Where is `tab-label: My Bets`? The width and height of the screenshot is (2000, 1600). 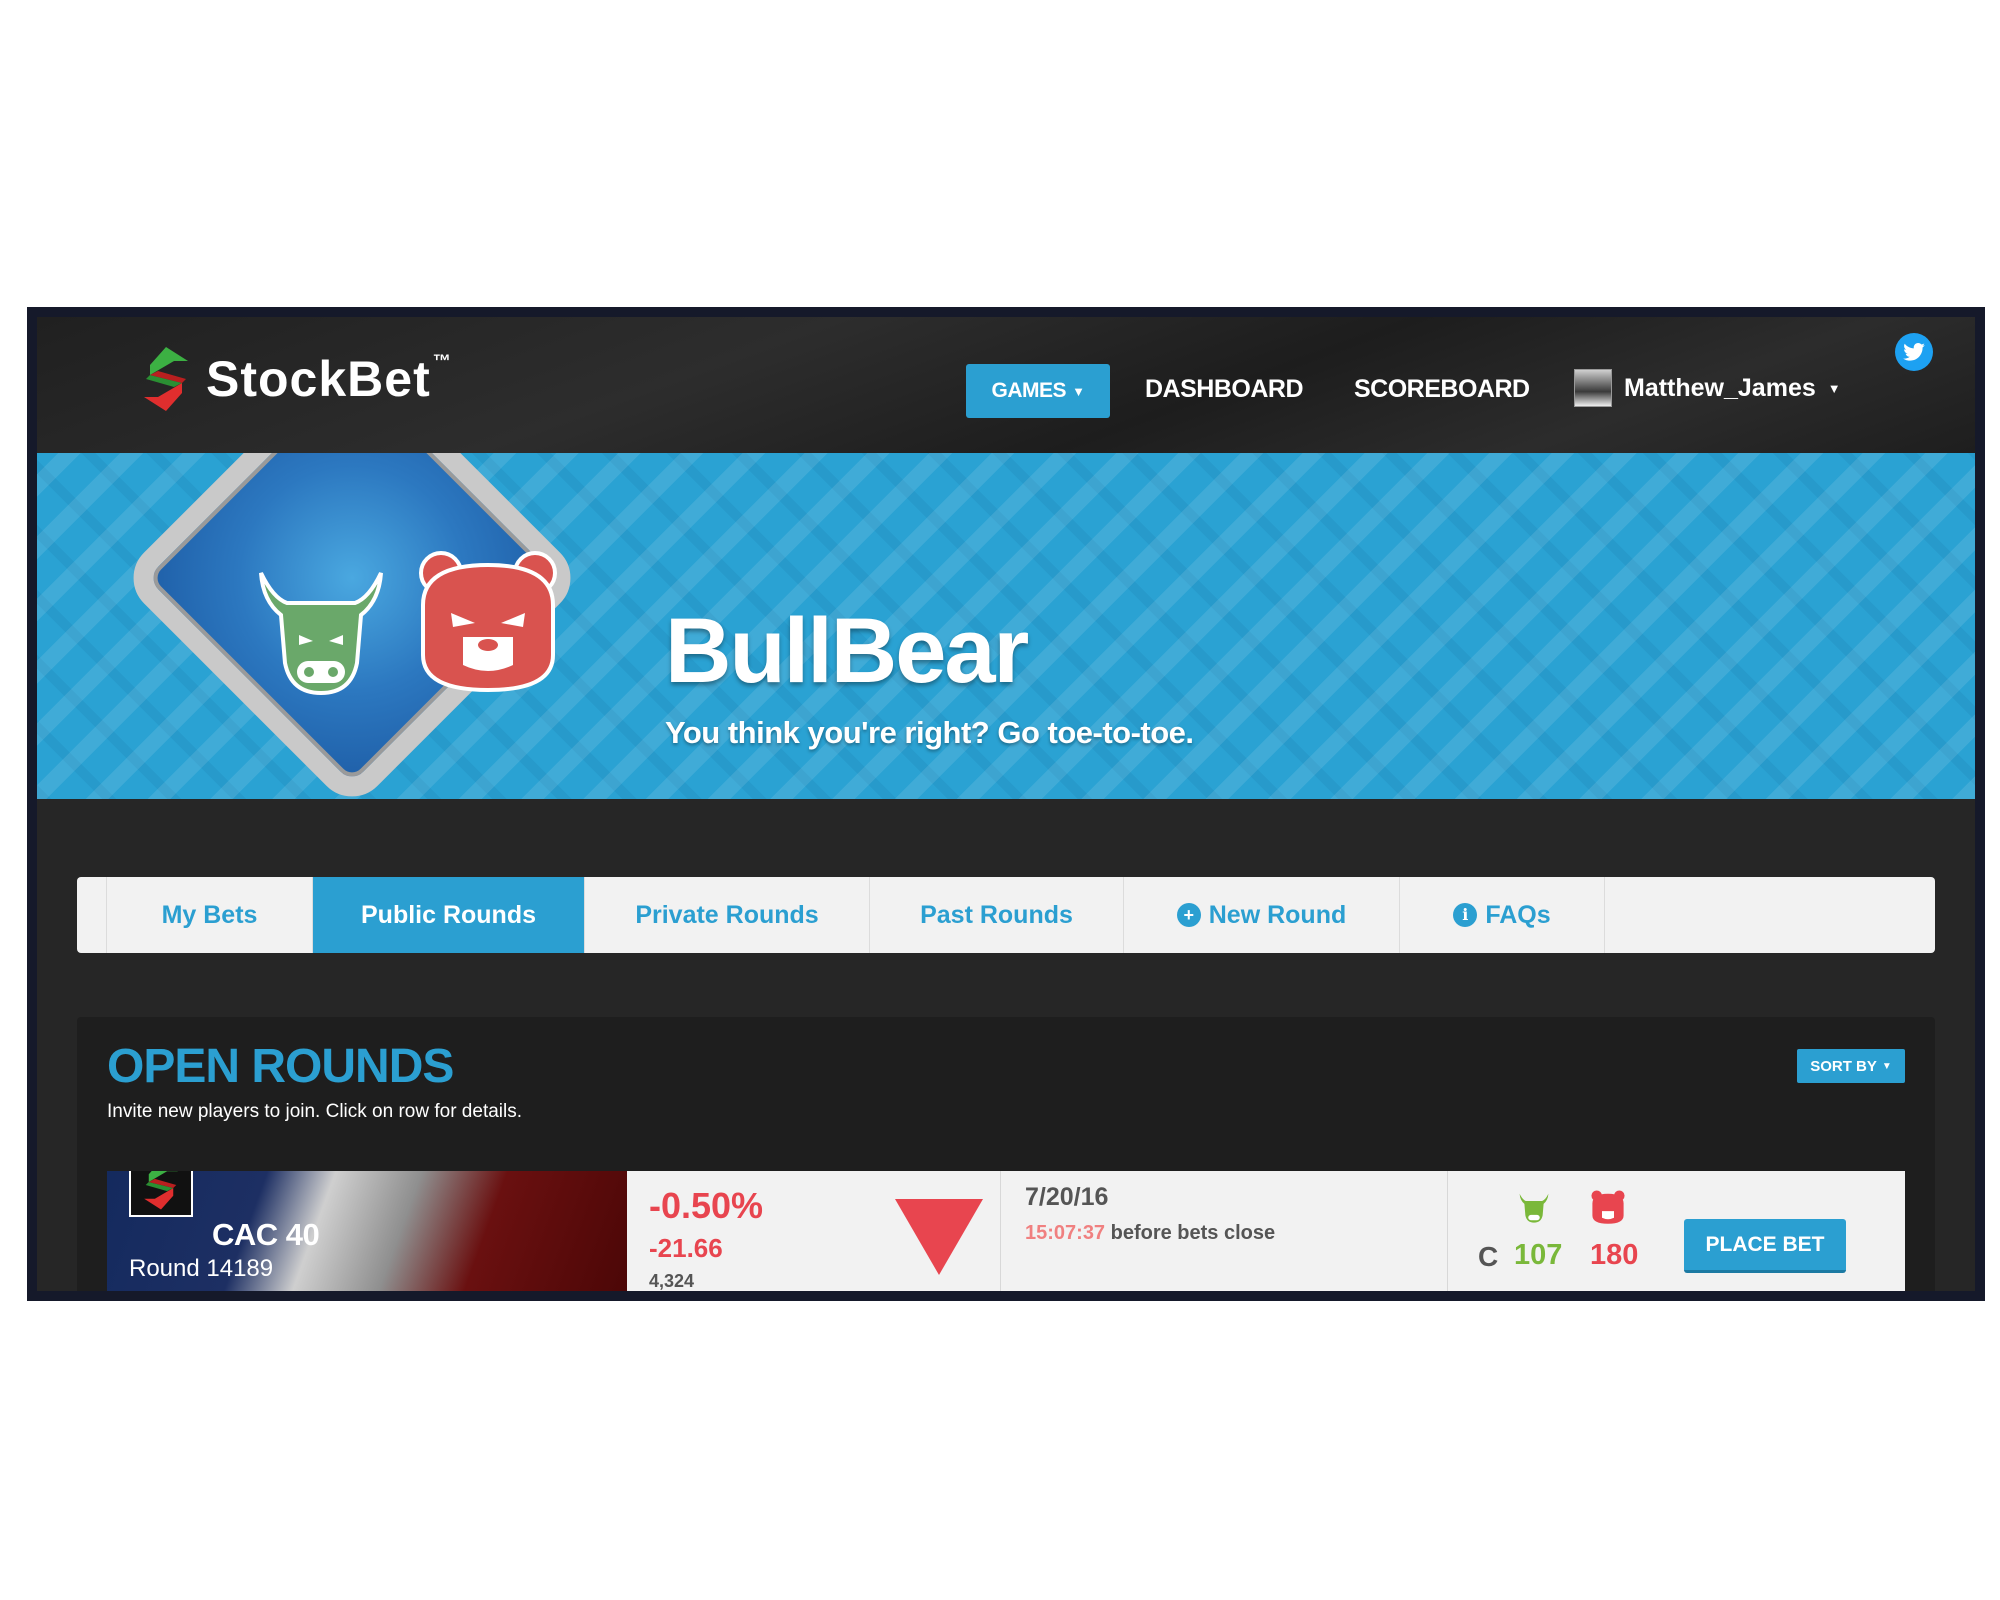 tab-label: My Bets is located at coordinates (209, 914).